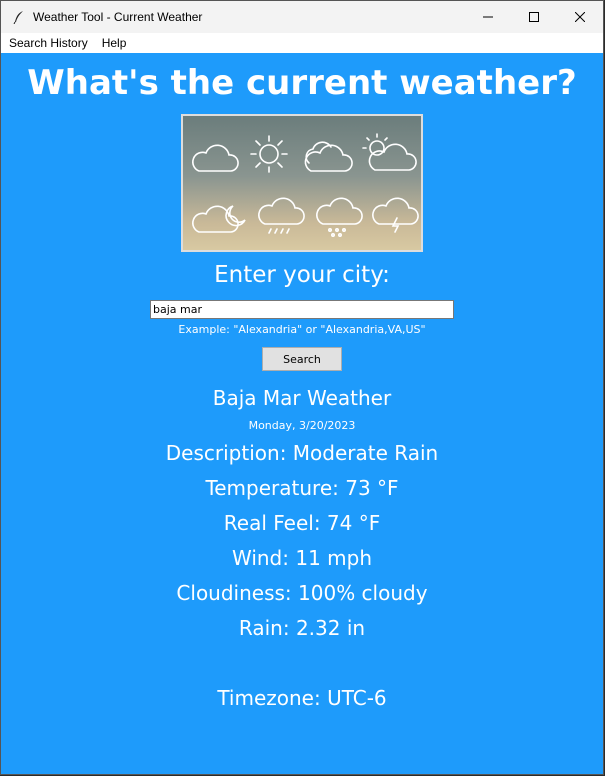  Describe the element at coordinates (328, 156) in the screenshot. I see `clouds-icon` at that location.